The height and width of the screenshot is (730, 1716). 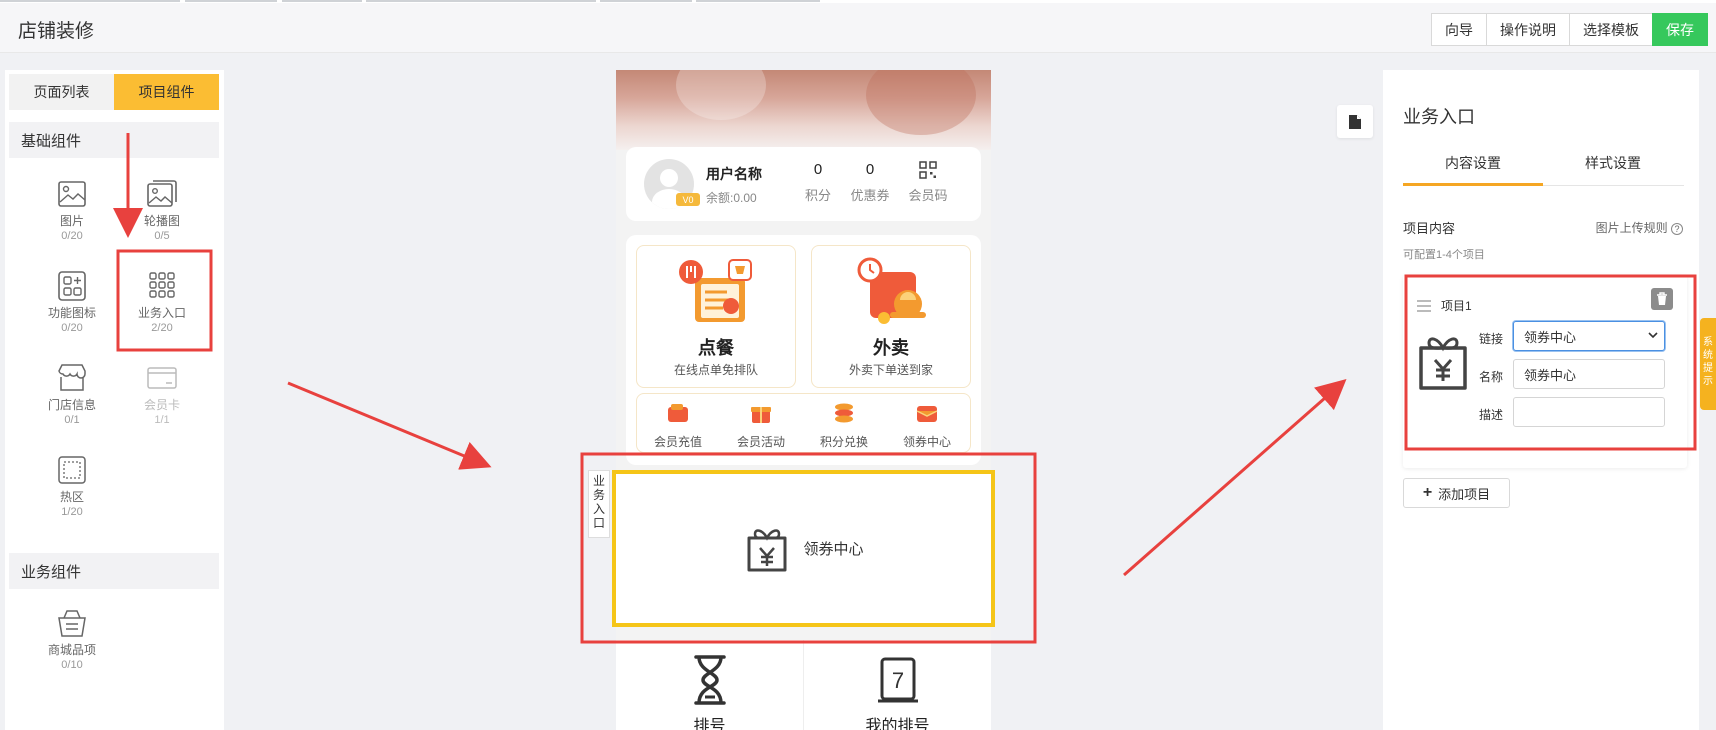 I want to click on document-icon, so click(x=1355, y=122).